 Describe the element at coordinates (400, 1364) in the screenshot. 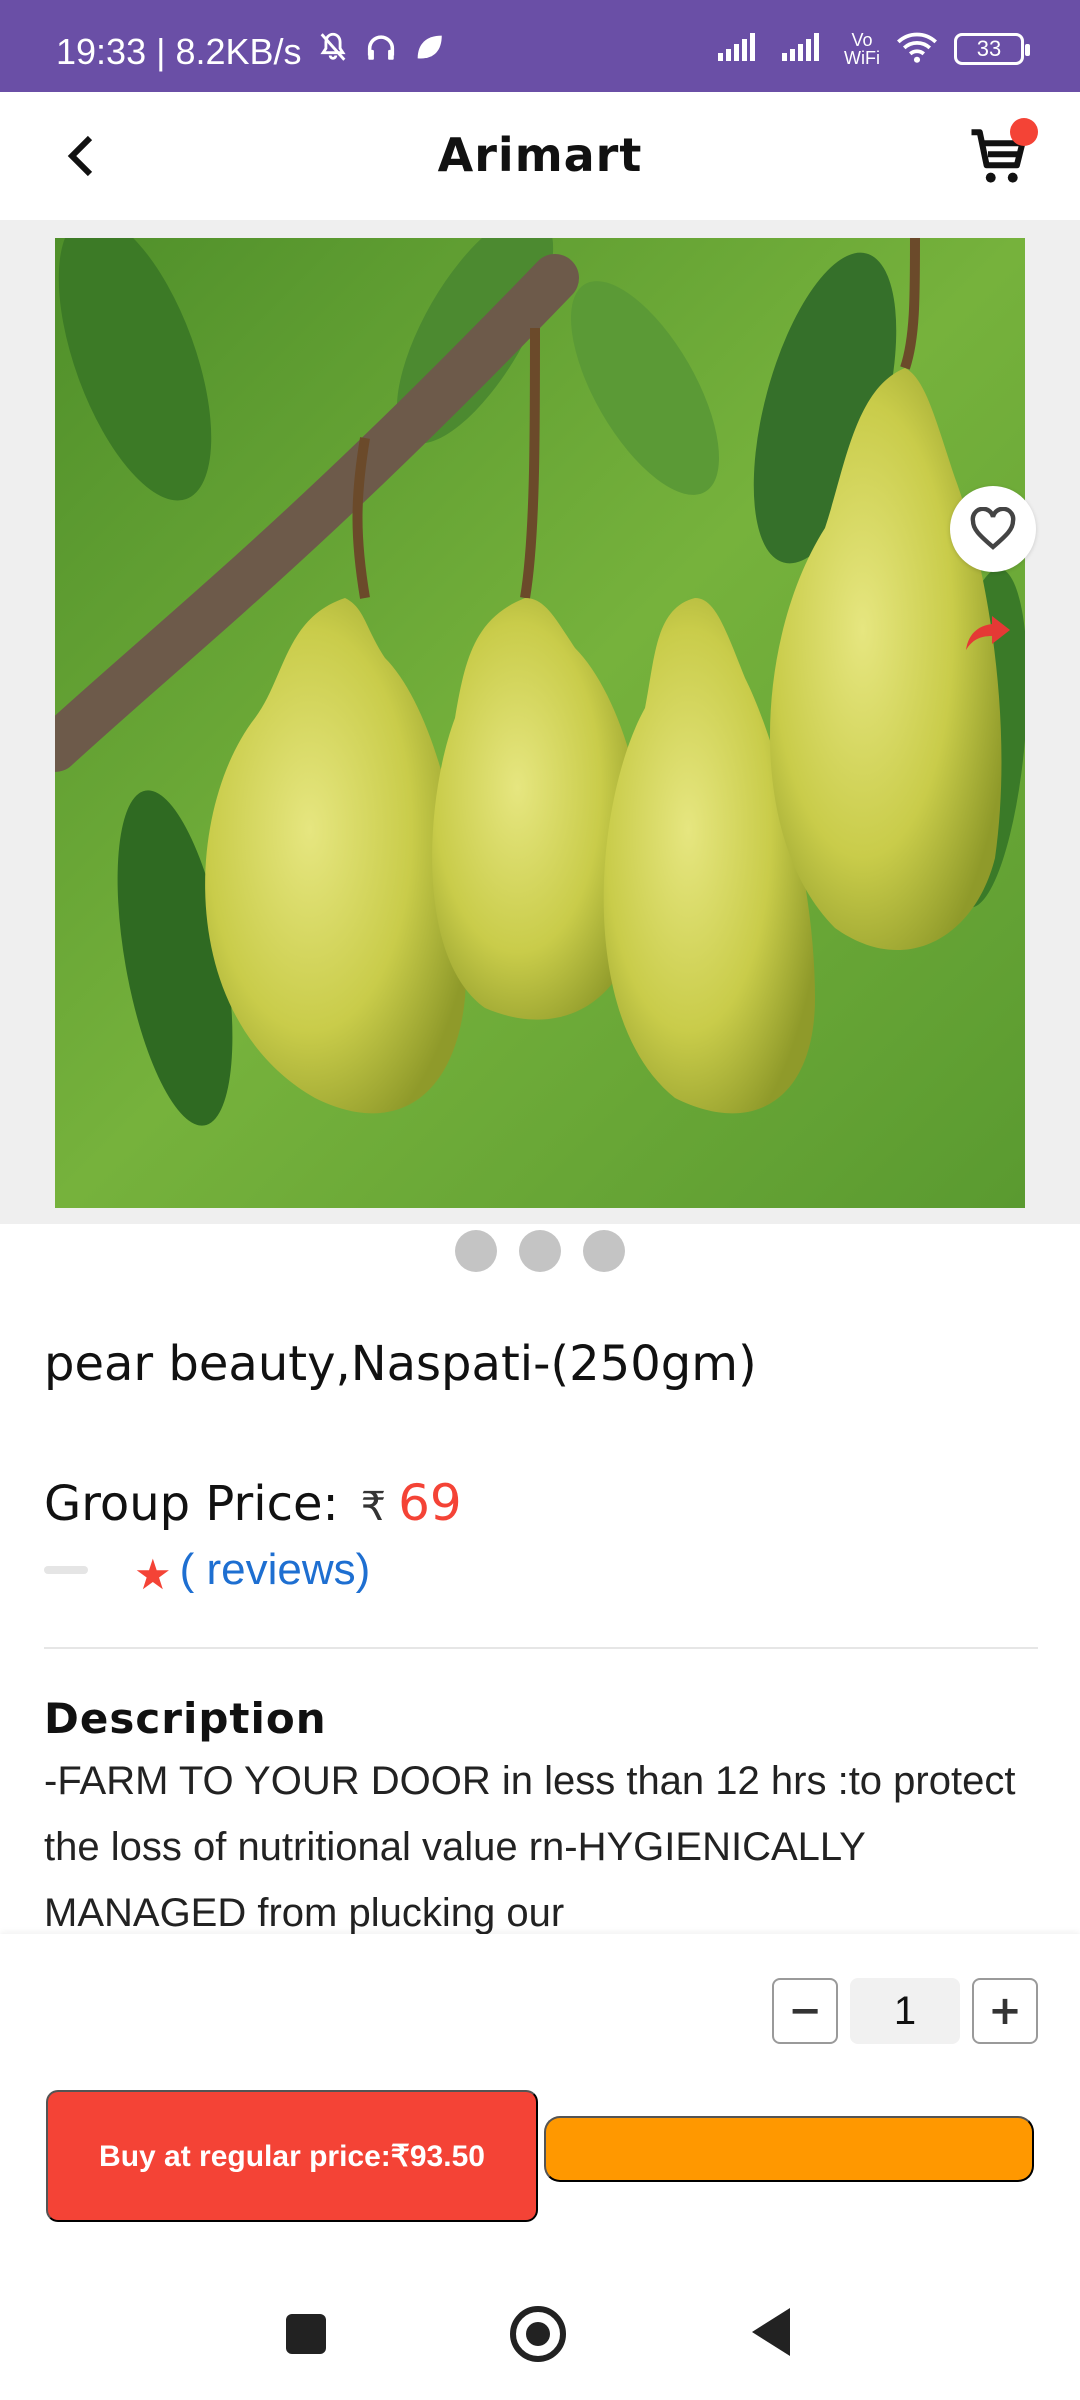

I see `product-name: pear beauty,Naspati-(250gm)` at that location.